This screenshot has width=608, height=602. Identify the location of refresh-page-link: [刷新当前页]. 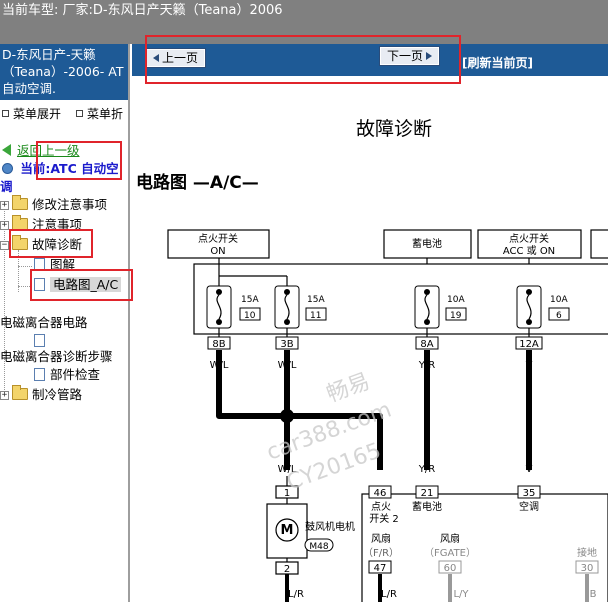
(497, 62).